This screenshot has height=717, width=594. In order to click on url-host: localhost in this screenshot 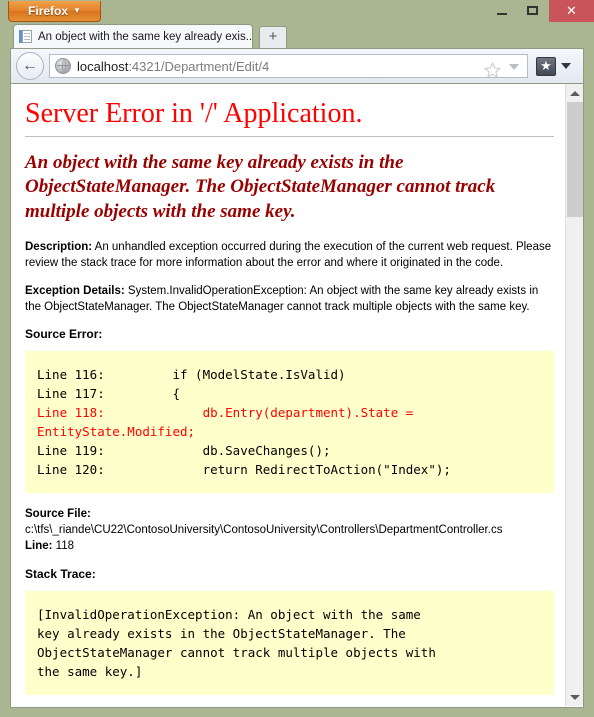, I will do `click(103, 66)`.